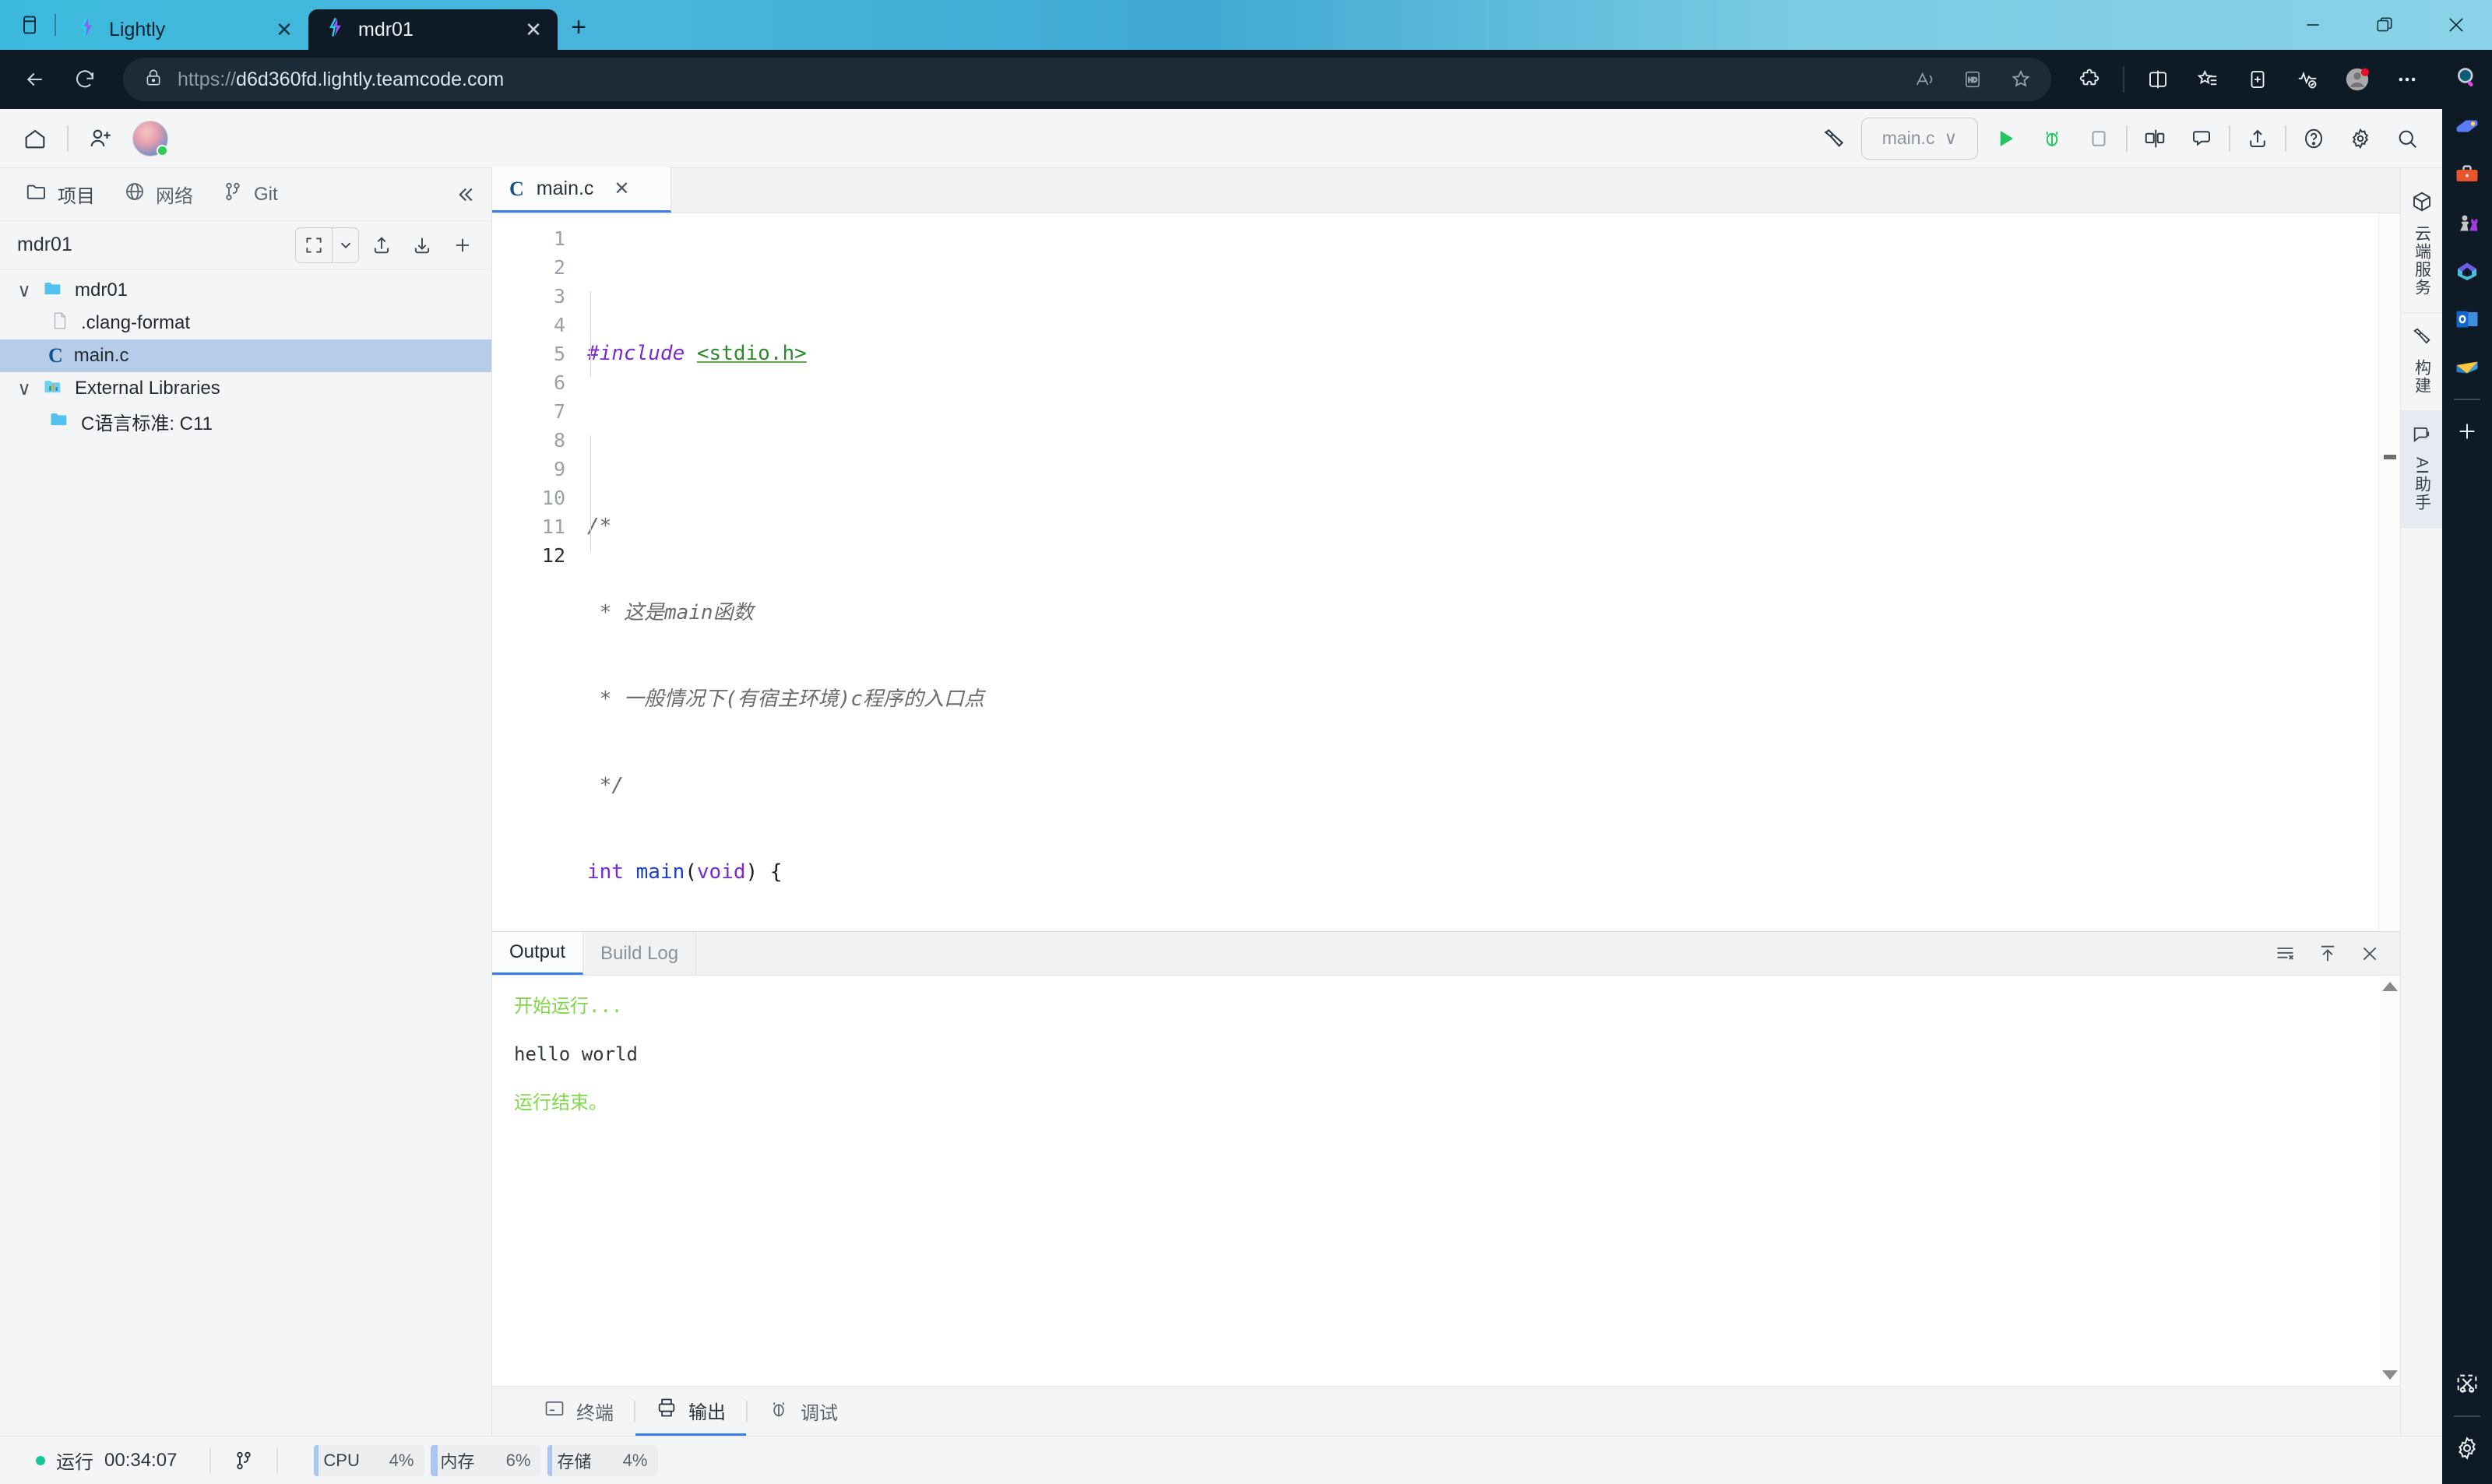 This screenshot has height=1484, width=2492. I want to click on scroll-top-icon, so click(2328, 954).